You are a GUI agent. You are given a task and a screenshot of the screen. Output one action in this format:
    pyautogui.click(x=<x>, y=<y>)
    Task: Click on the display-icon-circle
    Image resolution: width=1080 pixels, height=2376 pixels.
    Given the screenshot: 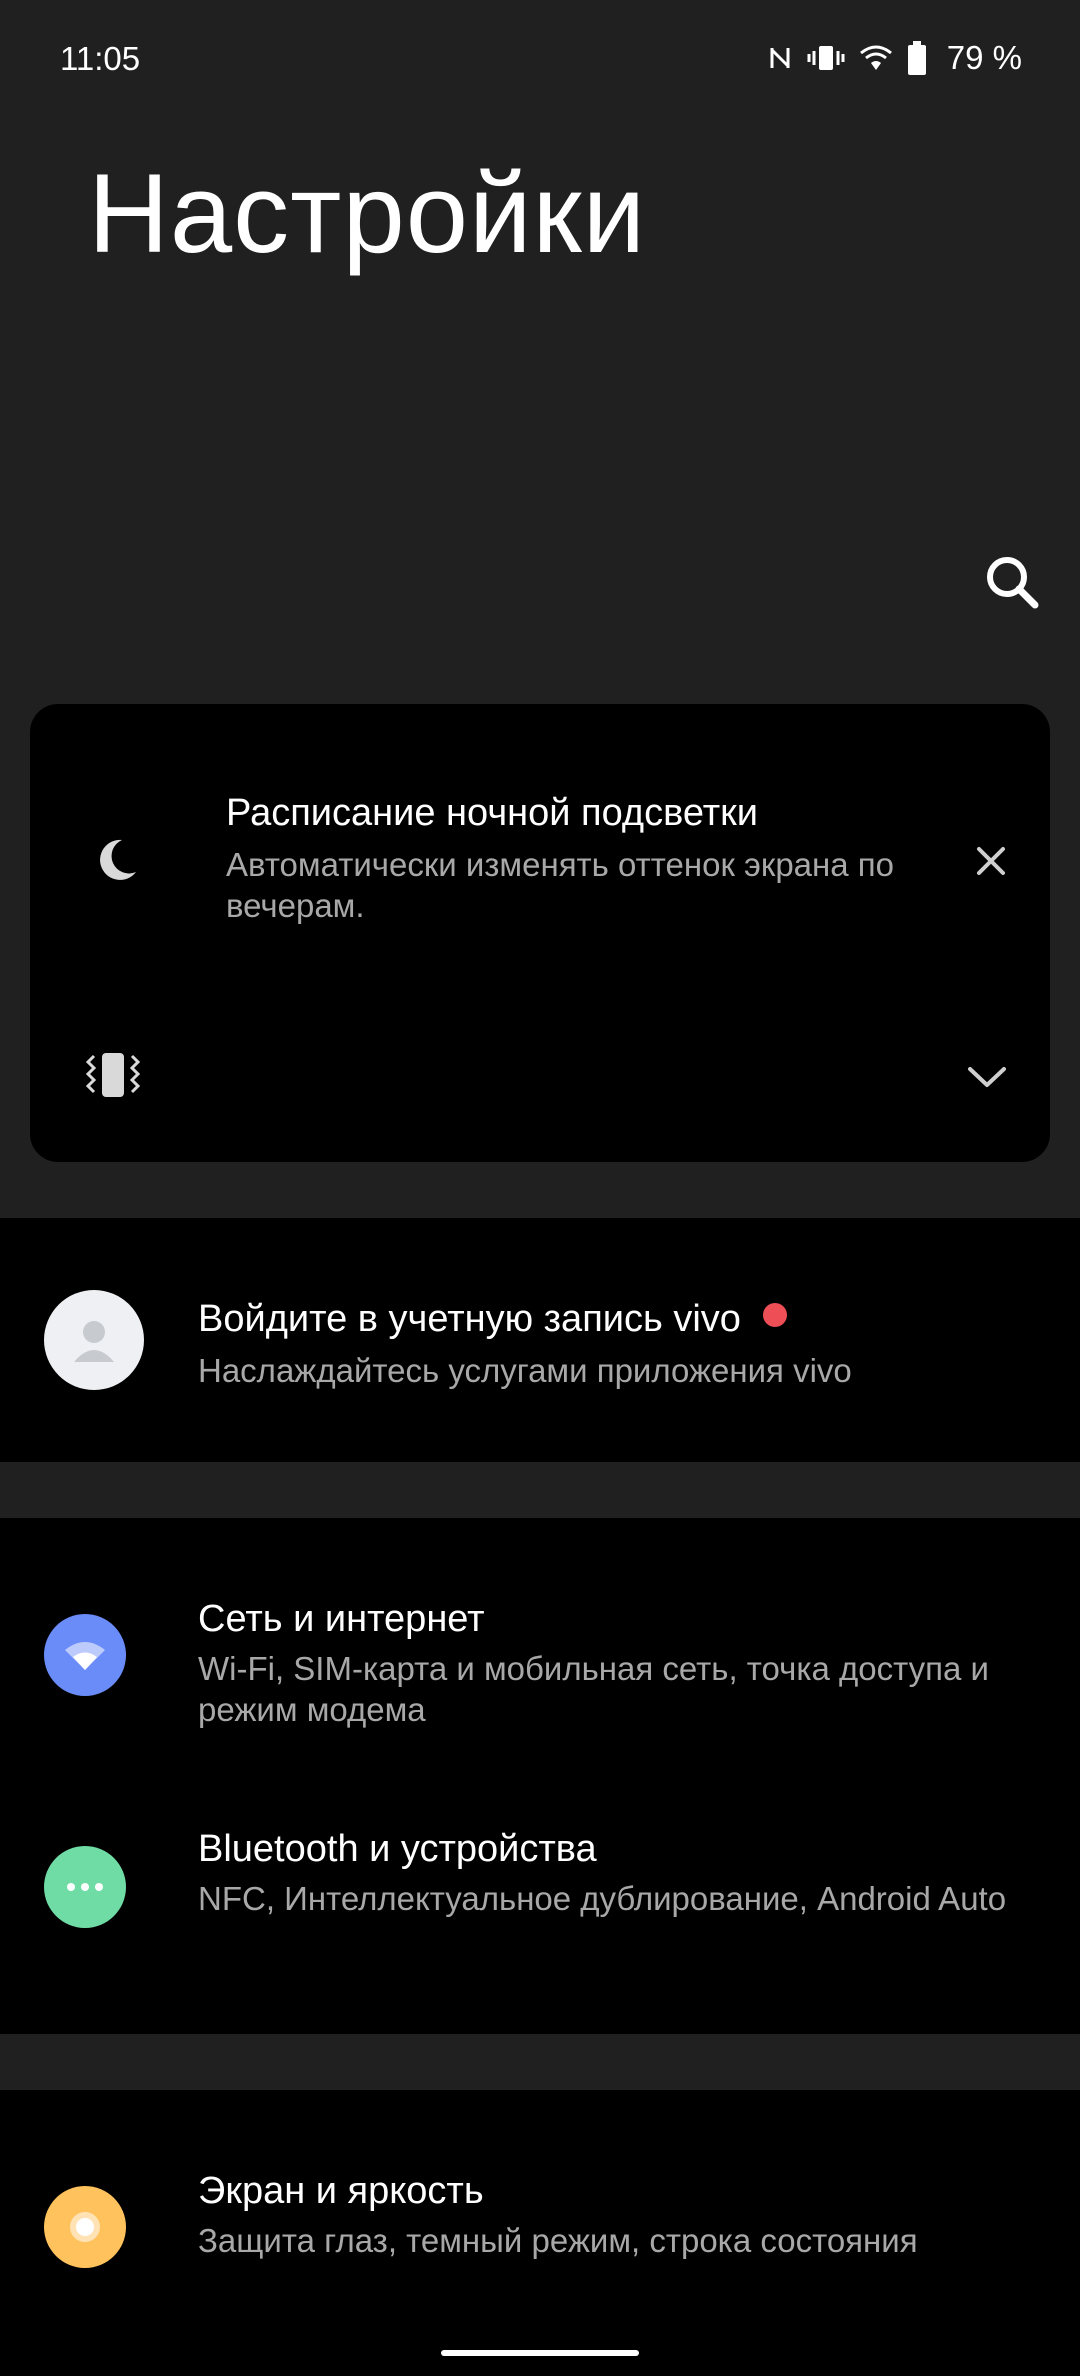 What is the action you would take?
    pyautogui.click(x=85, y=2227)
    